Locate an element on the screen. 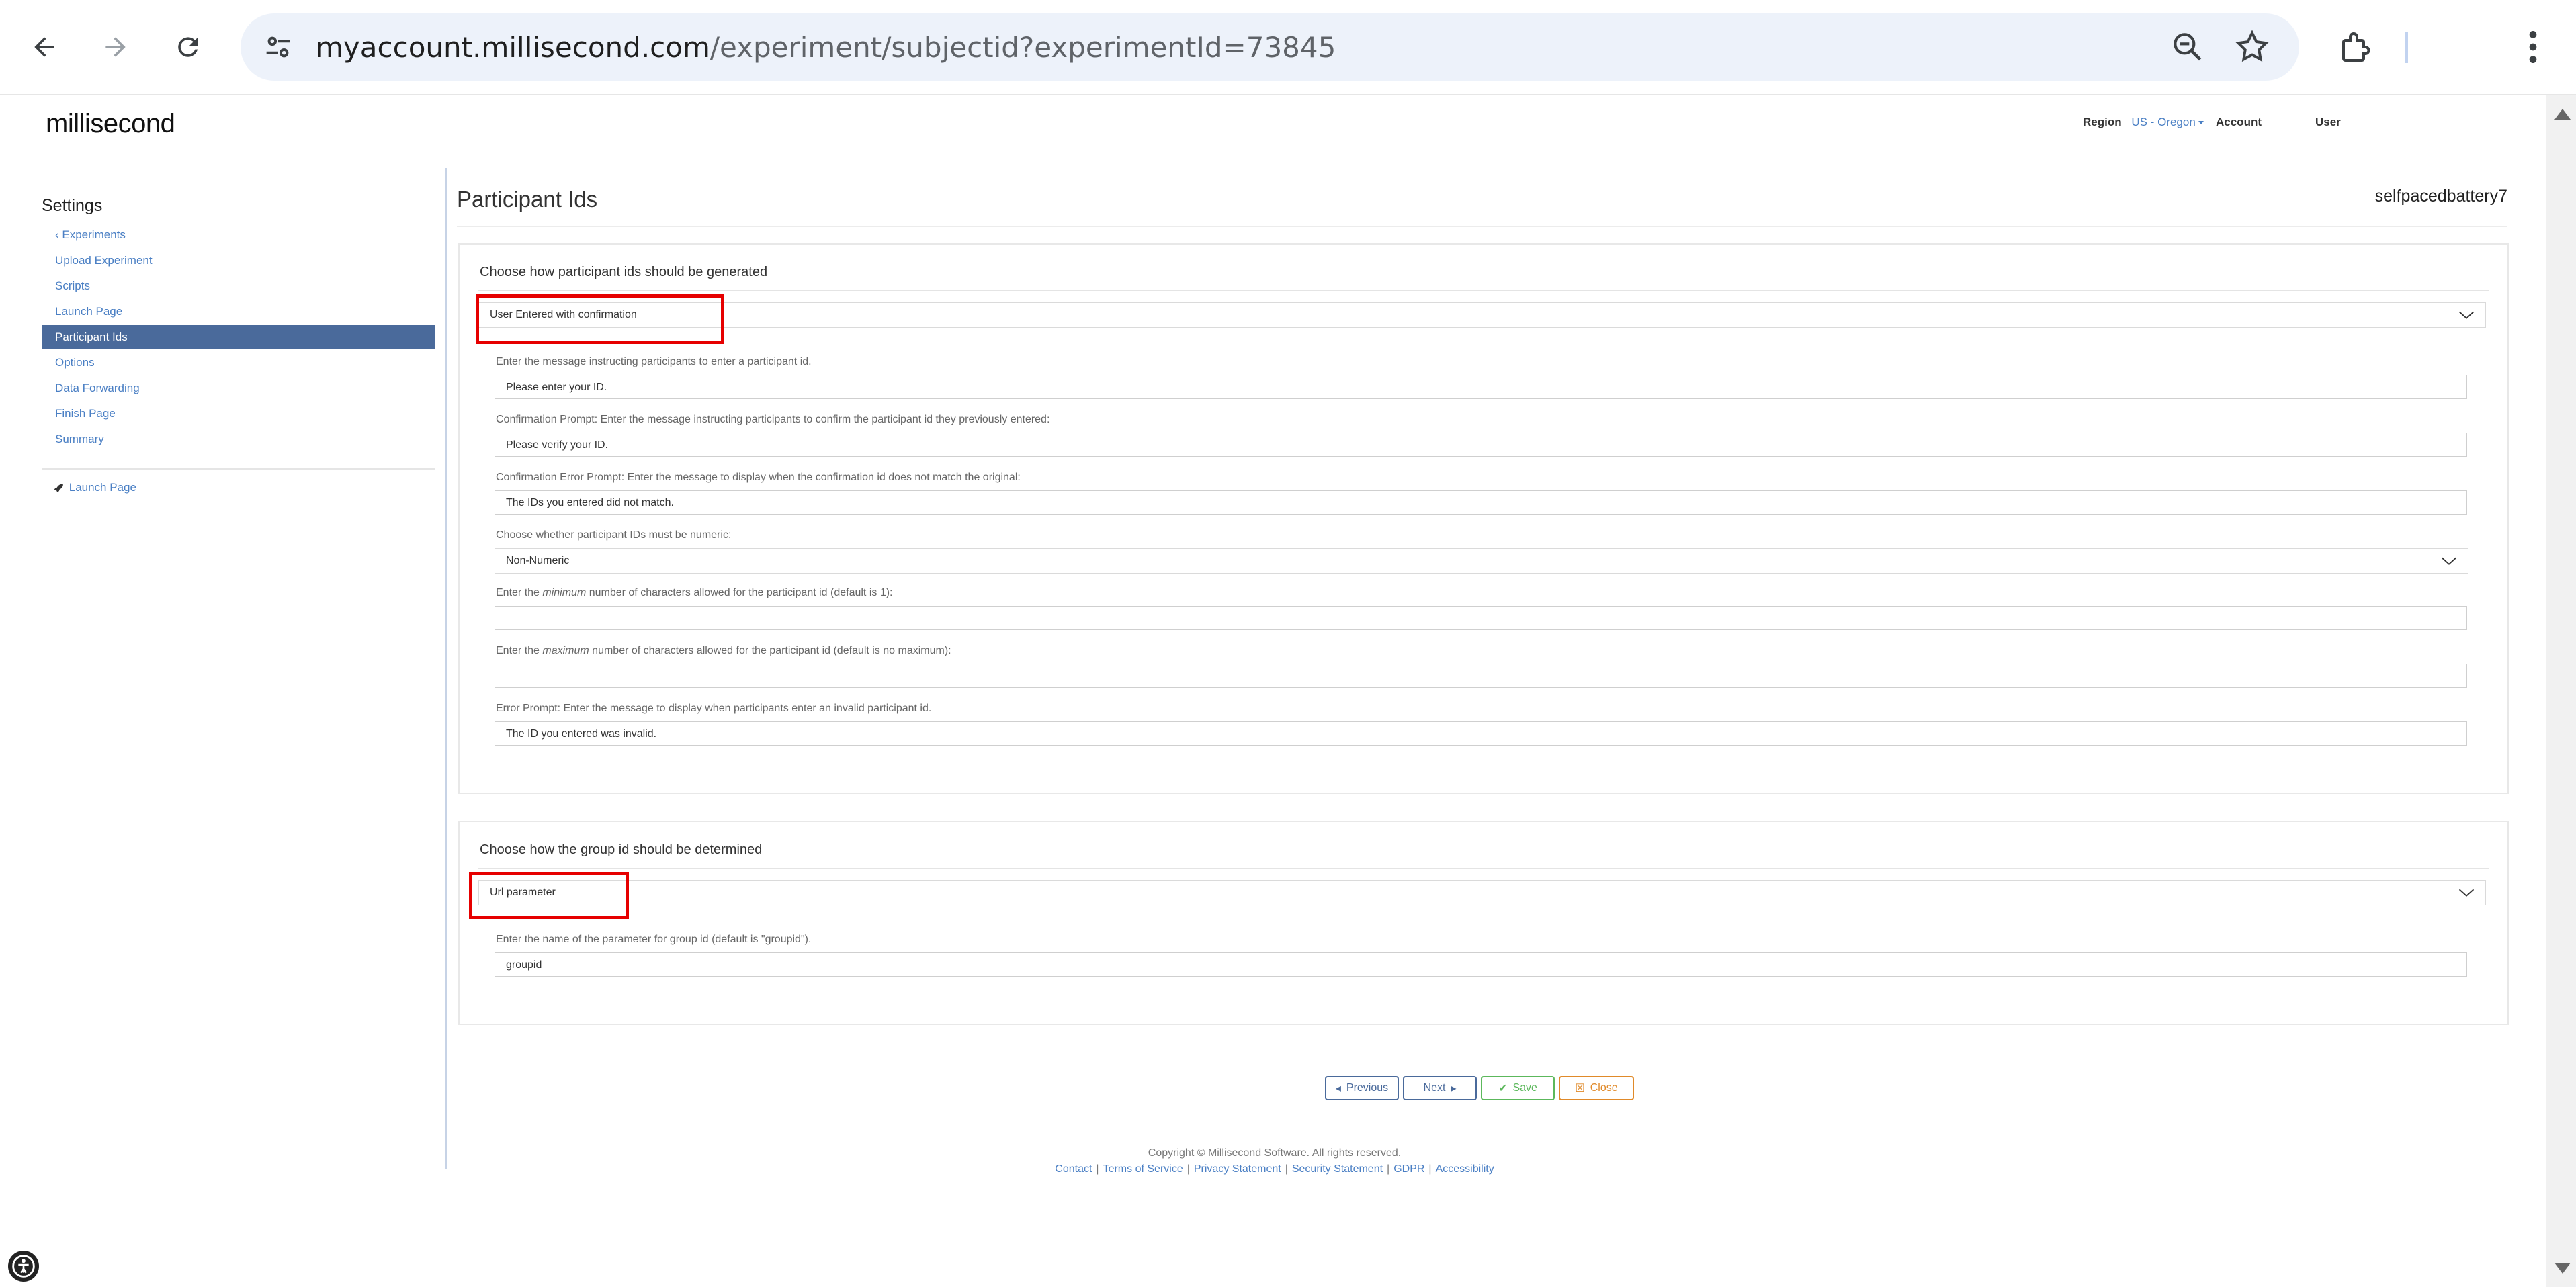  accessibility-widget-icon is located at coordinates (23, 1266).